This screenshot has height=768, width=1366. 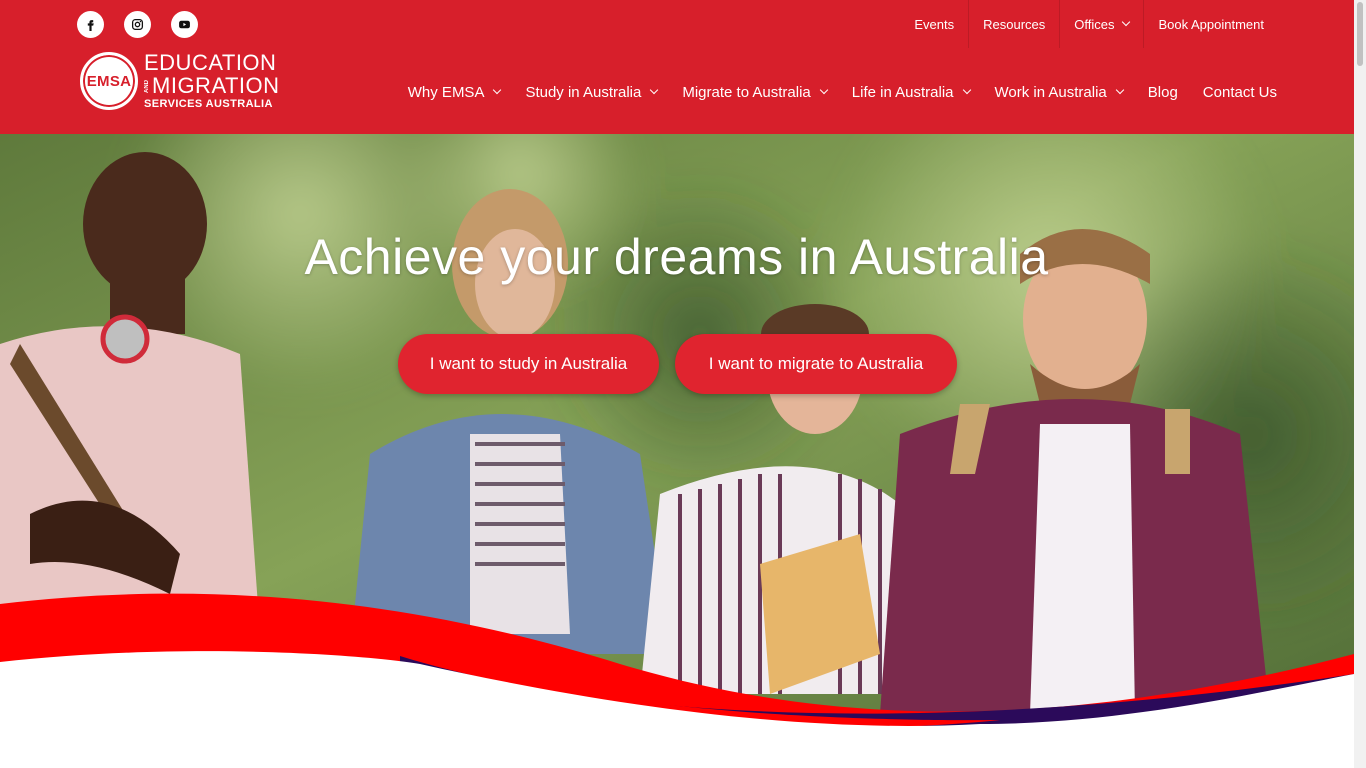 I want to click on youtube-link, so click(x=184, y=24).